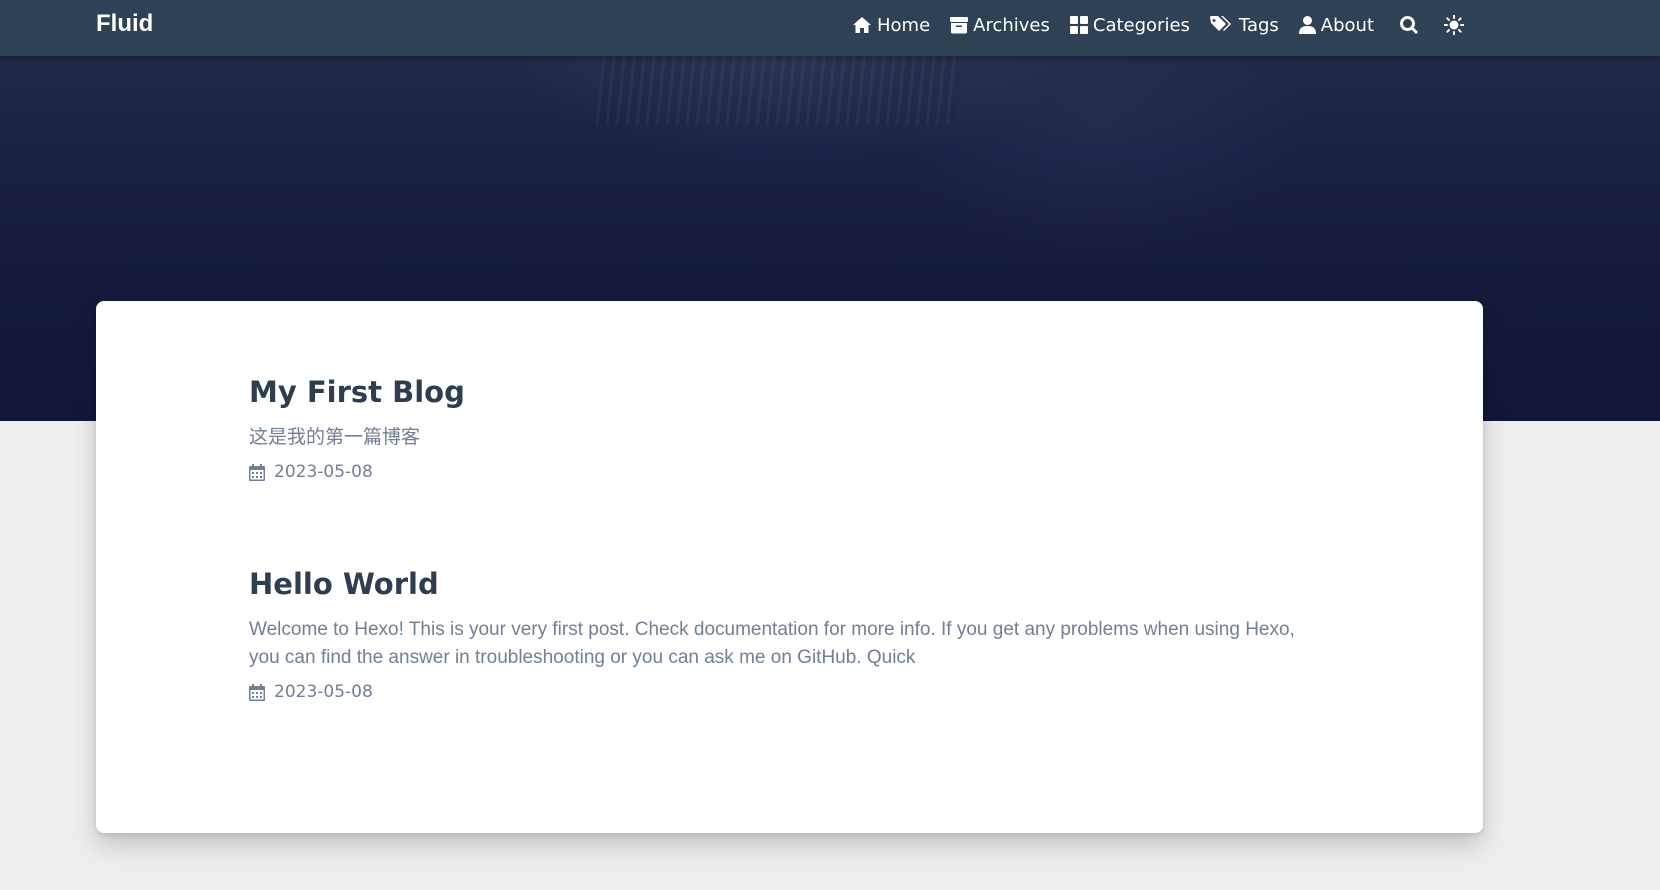  I want to click on nav-item-archives: Archives, so click(1000, 25).